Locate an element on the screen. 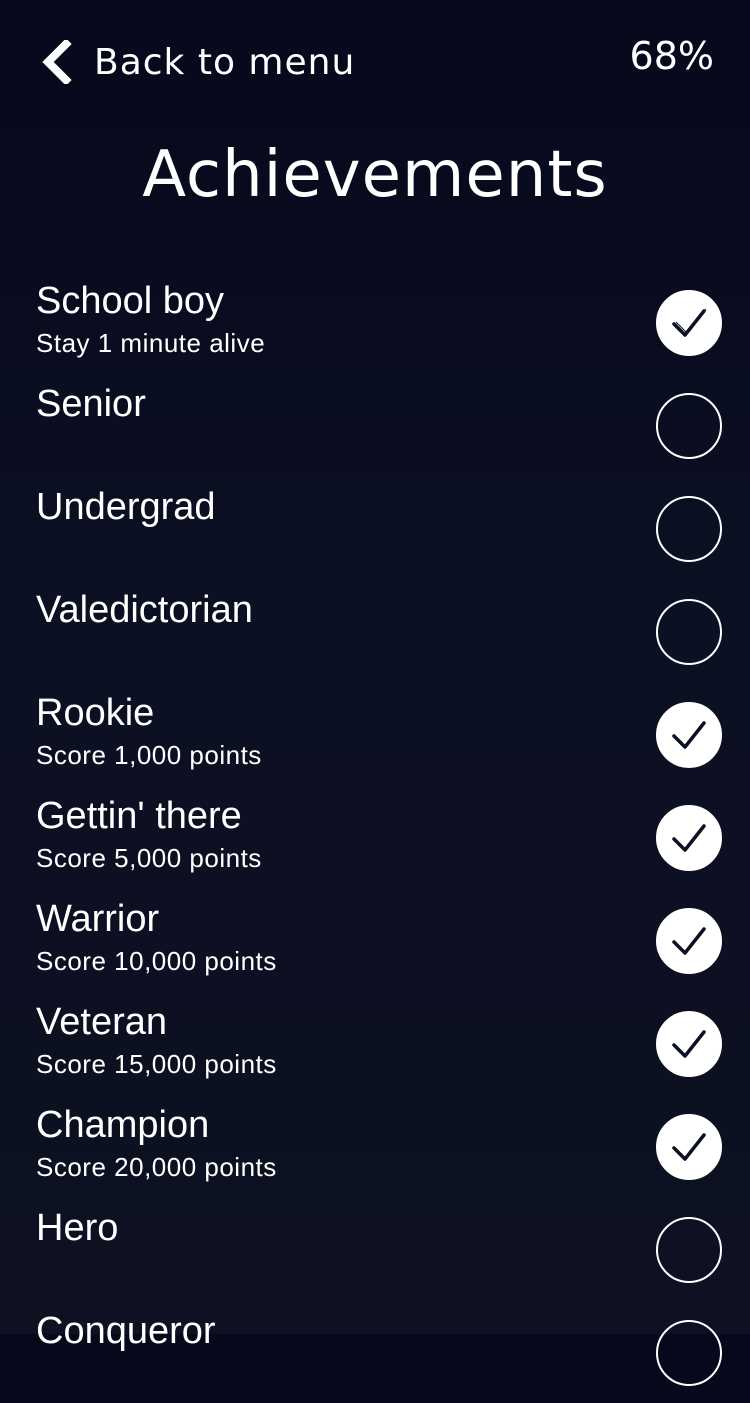 This screenshot has height=1403, width=750. achievement-item: Hero is located at coordinates (375, 1248).